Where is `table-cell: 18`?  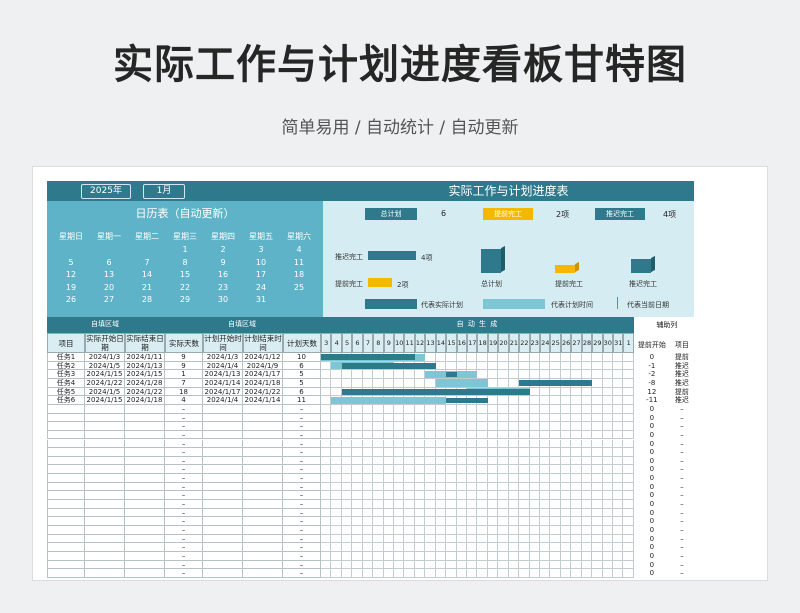 table-cell: 18 is located at coordinates (184, 392).